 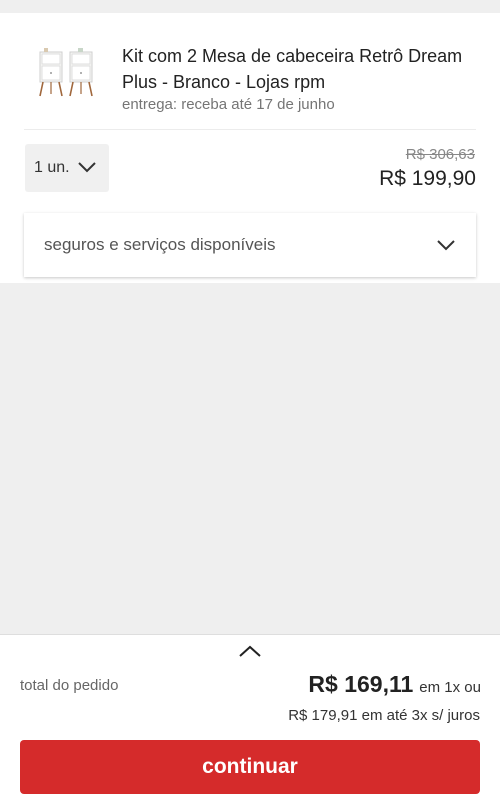 What do you see at coordinates (52, 167) in the screenshot?
I see `quantity-value: 1 un.` at bounding box center [52, 167].